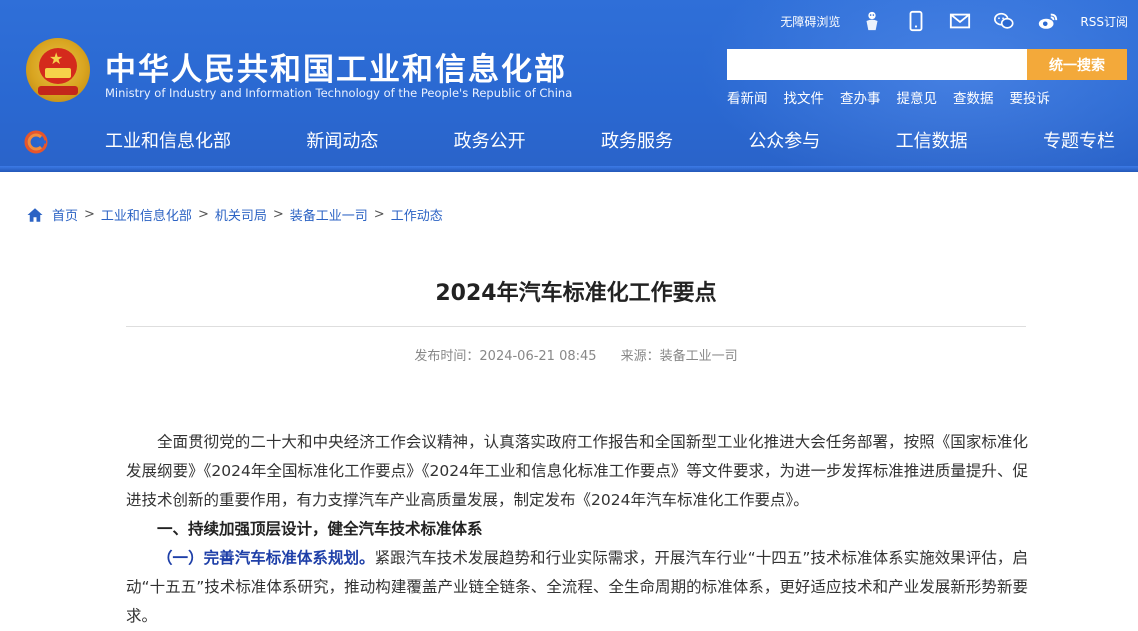 This screenshot has width=1138, height=631. I want to click on article-meta: 发布时间：2024-06-21 08:45 来源：装备工业一司, so click(576, 354).